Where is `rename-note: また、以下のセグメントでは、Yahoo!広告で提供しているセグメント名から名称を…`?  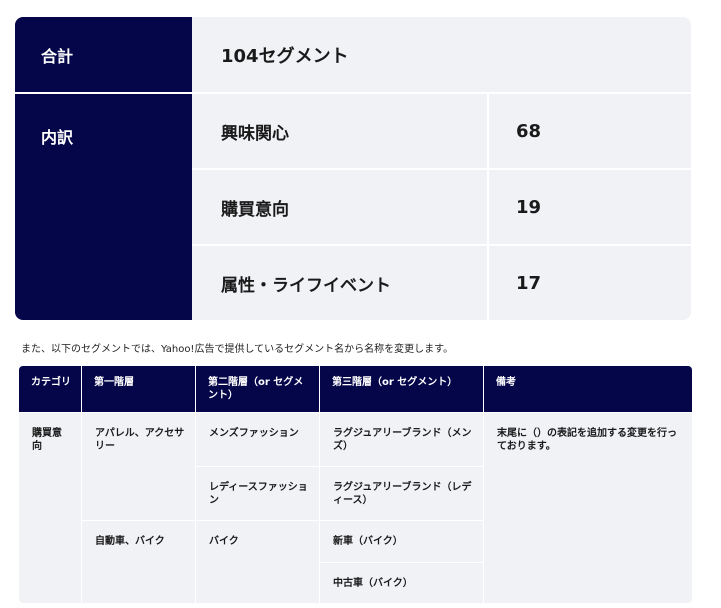
rename-note: また、以下のセグメントでは、Yahoo!広告で提供しているセグメント名から名称を… is located at coordinates (237, 349).